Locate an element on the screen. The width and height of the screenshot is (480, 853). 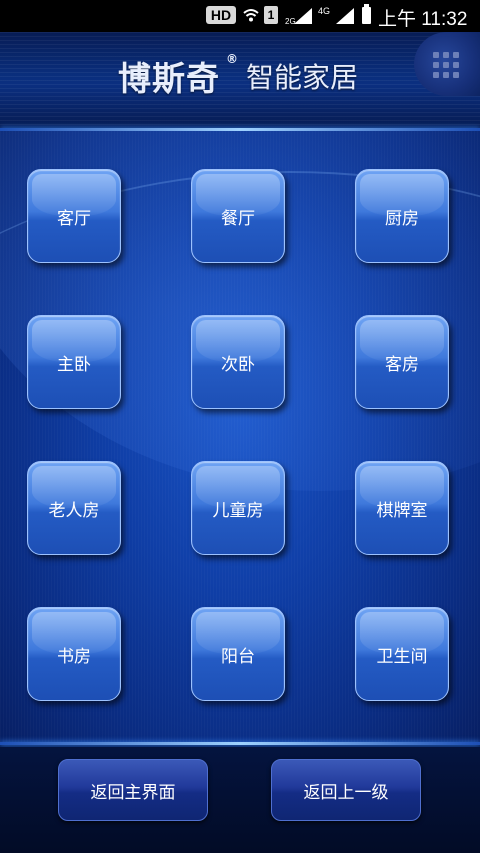
room-button-study: 书房 is located at coordinates (74, 654).